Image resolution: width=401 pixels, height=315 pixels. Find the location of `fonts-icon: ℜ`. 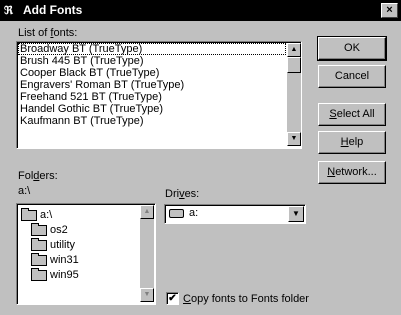

fonts-icon: ℜ is located at coordinates (8, 11).